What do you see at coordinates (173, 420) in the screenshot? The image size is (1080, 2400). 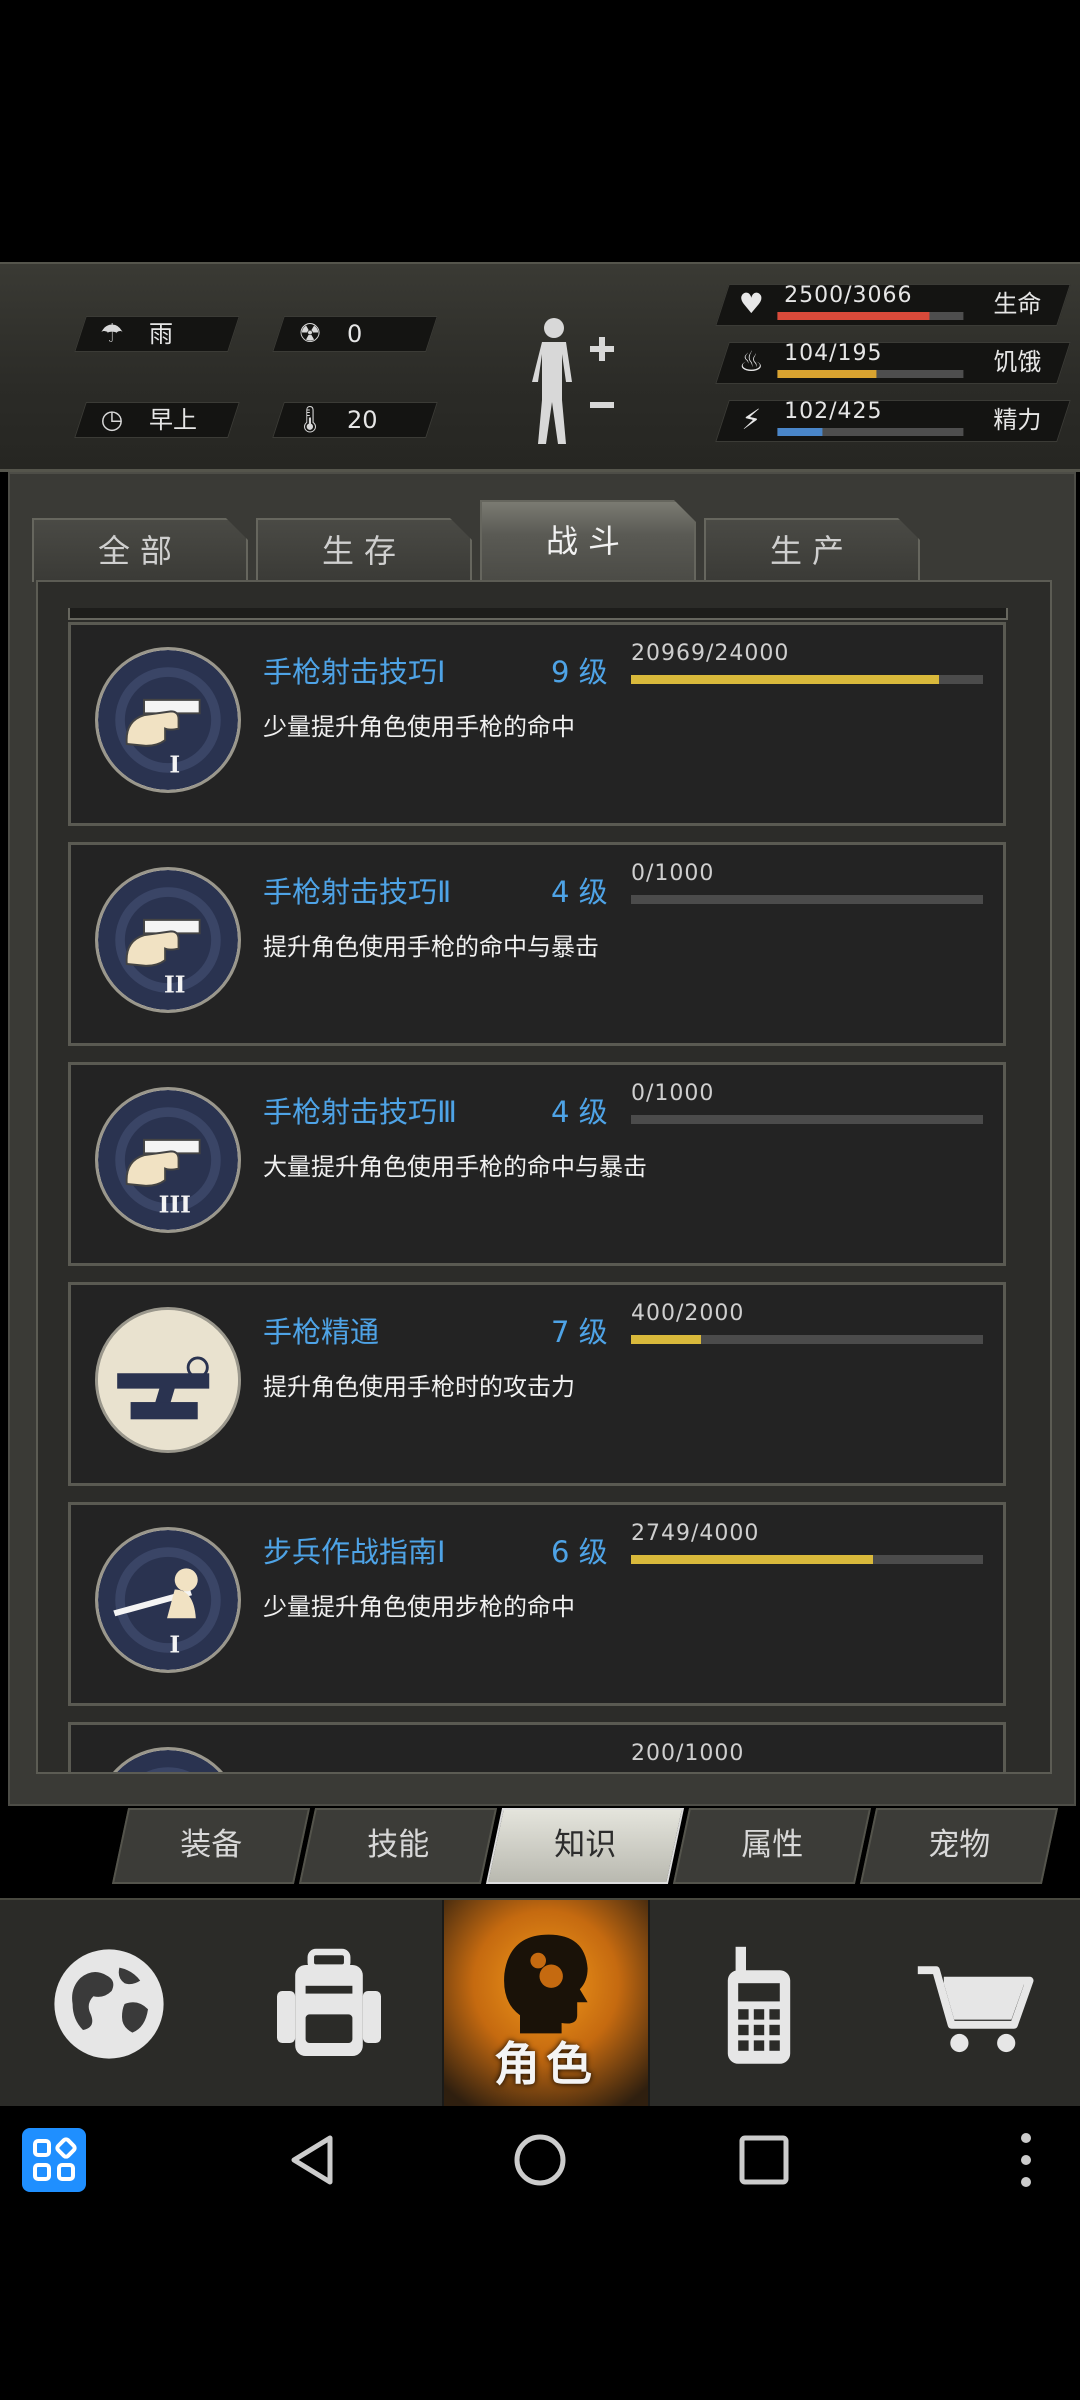 I see `time-text: 早上` at bounding box center [173, 420].